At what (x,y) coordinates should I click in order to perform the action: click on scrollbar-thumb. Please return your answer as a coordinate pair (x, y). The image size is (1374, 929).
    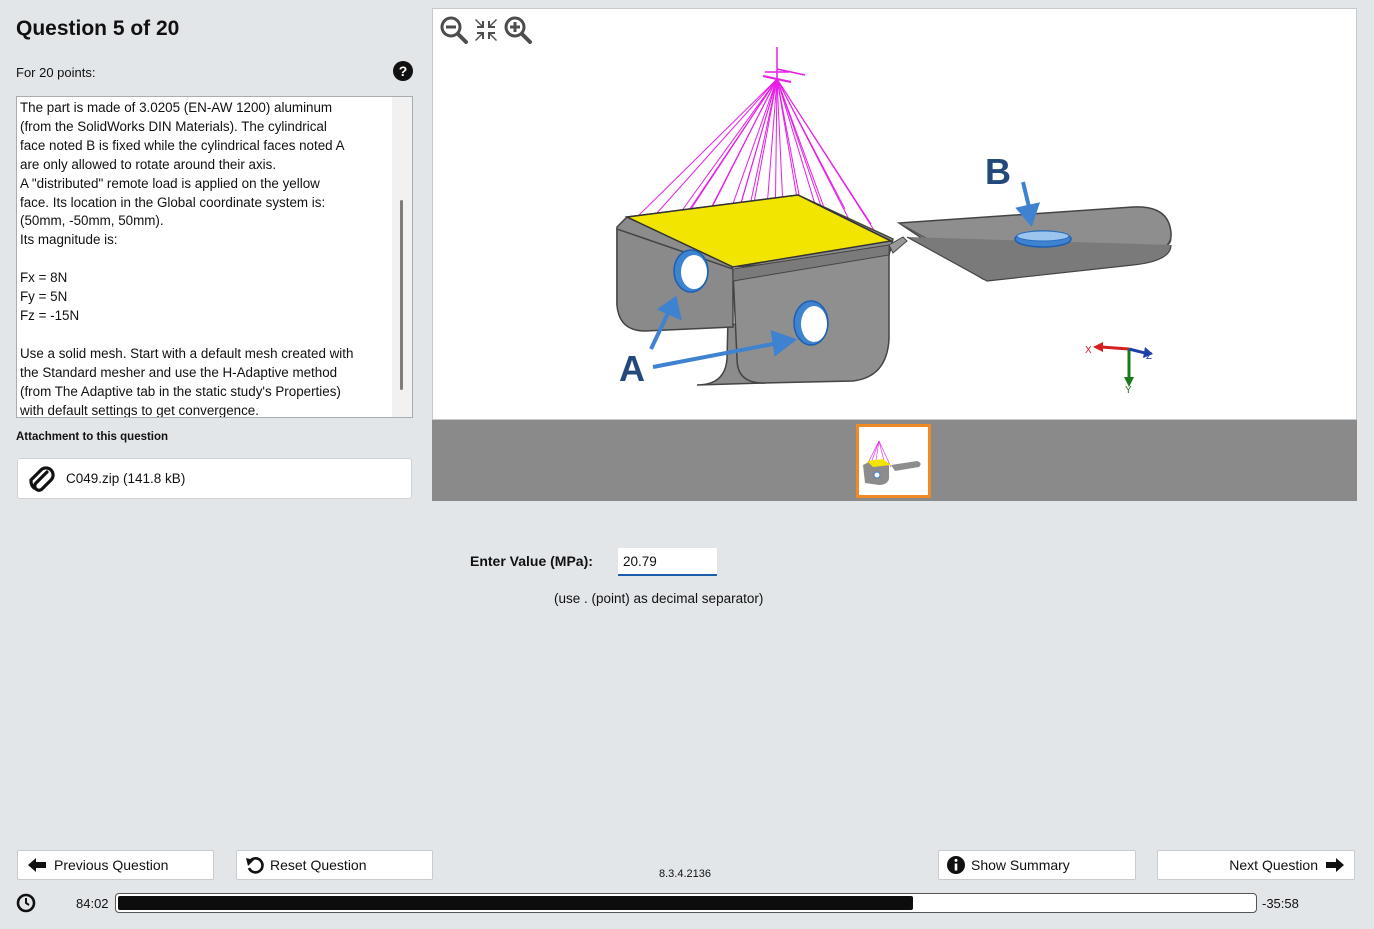
    Looking at the image, I should click on (401, 295).